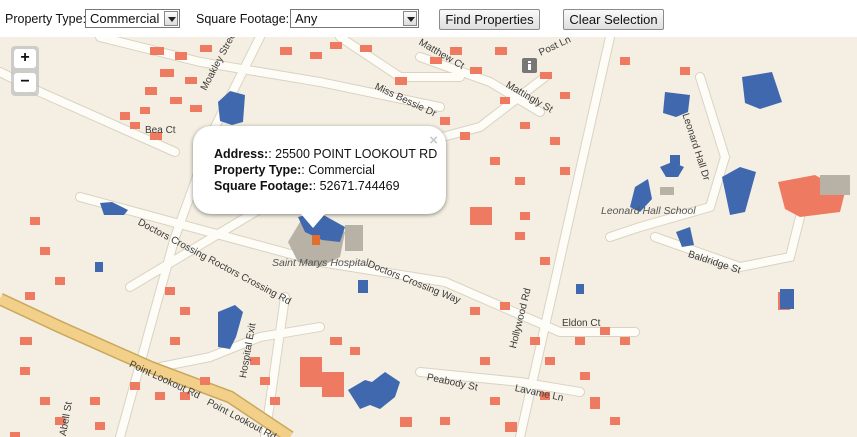 This screenshot has height=437, width=857. I want to click on popup-address-value: : 25500 POINT LOOKOUT RD, so click(353, 154).